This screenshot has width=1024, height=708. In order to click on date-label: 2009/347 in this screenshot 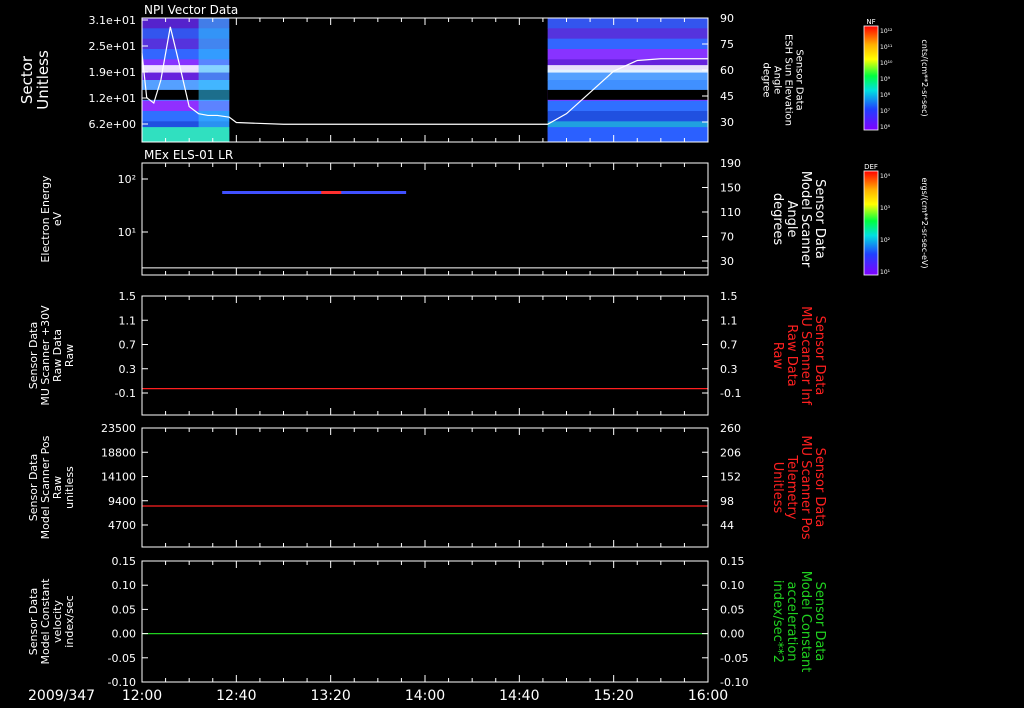, I will do `click(61, 696)`.